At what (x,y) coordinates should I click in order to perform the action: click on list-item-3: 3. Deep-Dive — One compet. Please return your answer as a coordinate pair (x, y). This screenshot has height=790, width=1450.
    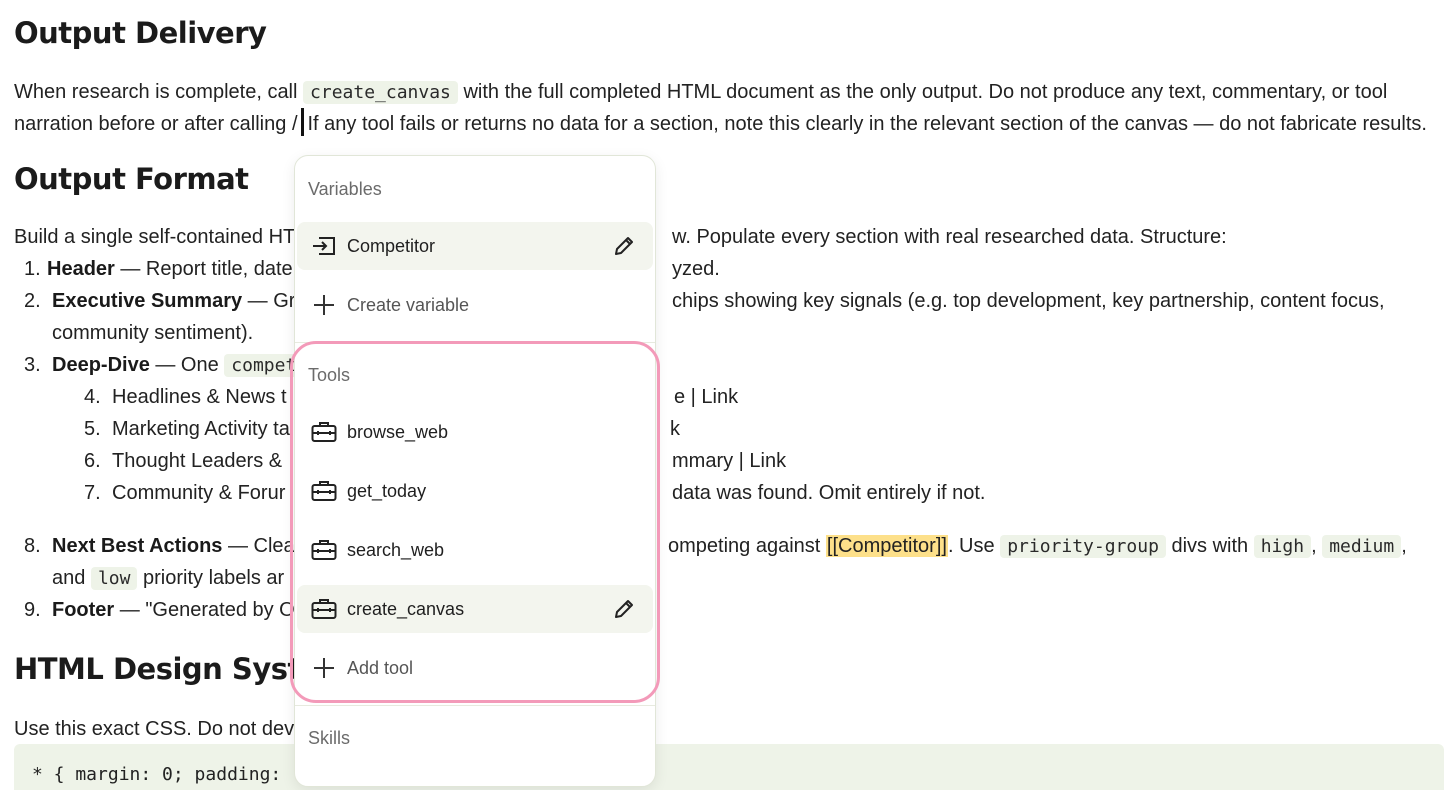
    Looking at the image, I should click on (164, 365).